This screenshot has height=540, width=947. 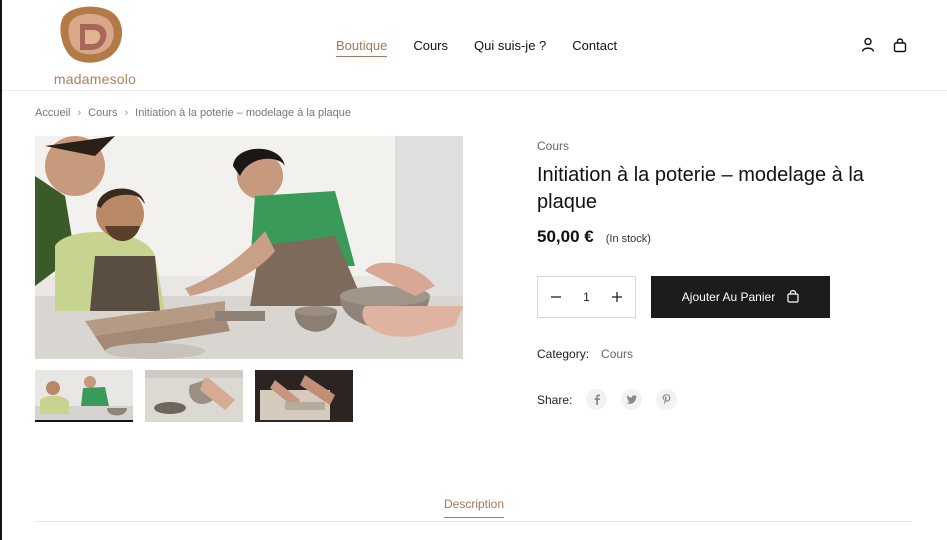 I want to click on logo-mark, so click(x=91, y=34).